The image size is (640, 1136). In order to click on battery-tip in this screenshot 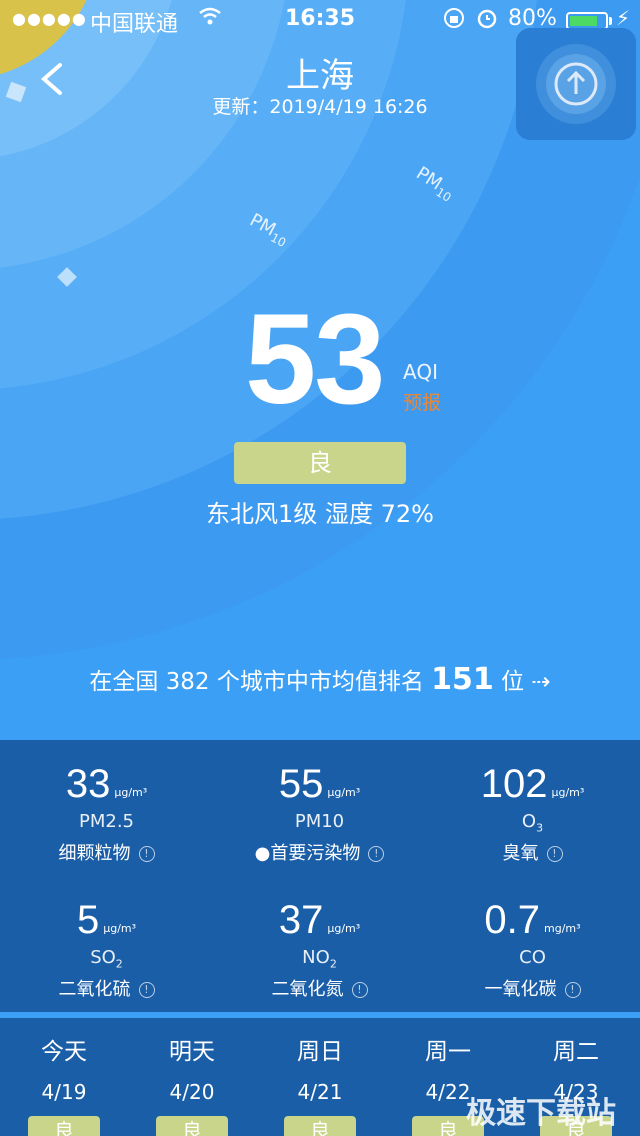, I will do `click(610, 21)`.